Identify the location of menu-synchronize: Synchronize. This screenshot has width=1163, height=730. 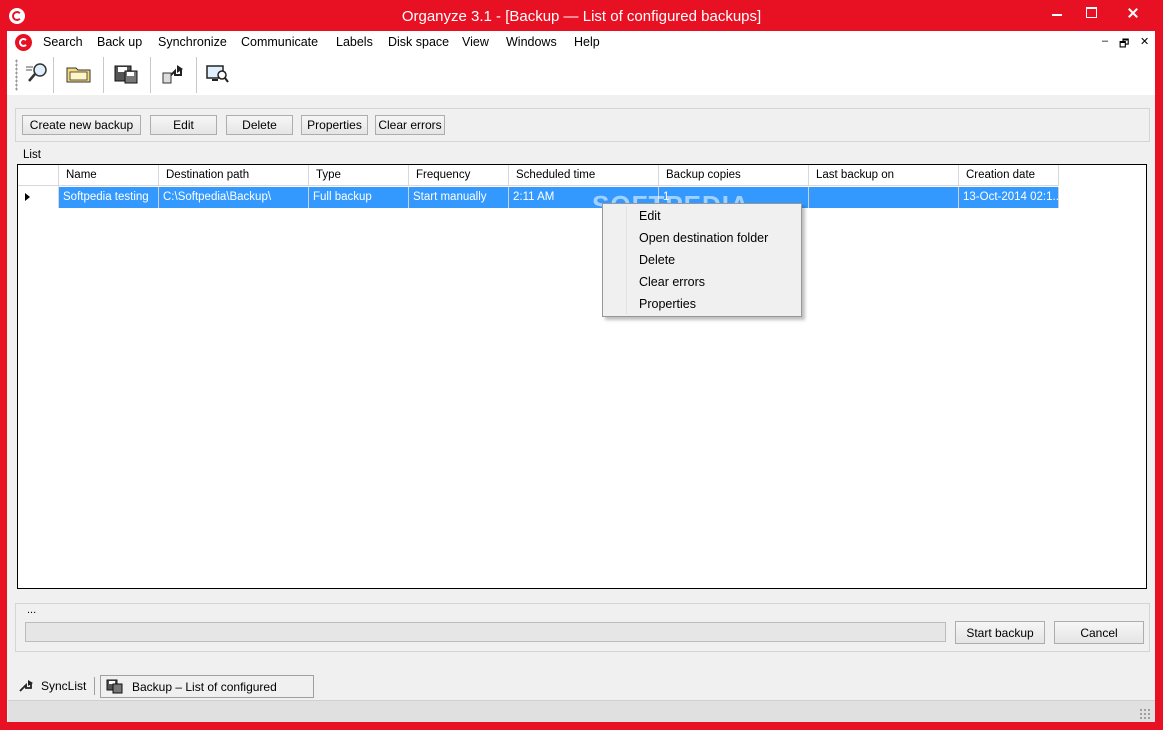
(192, 42).